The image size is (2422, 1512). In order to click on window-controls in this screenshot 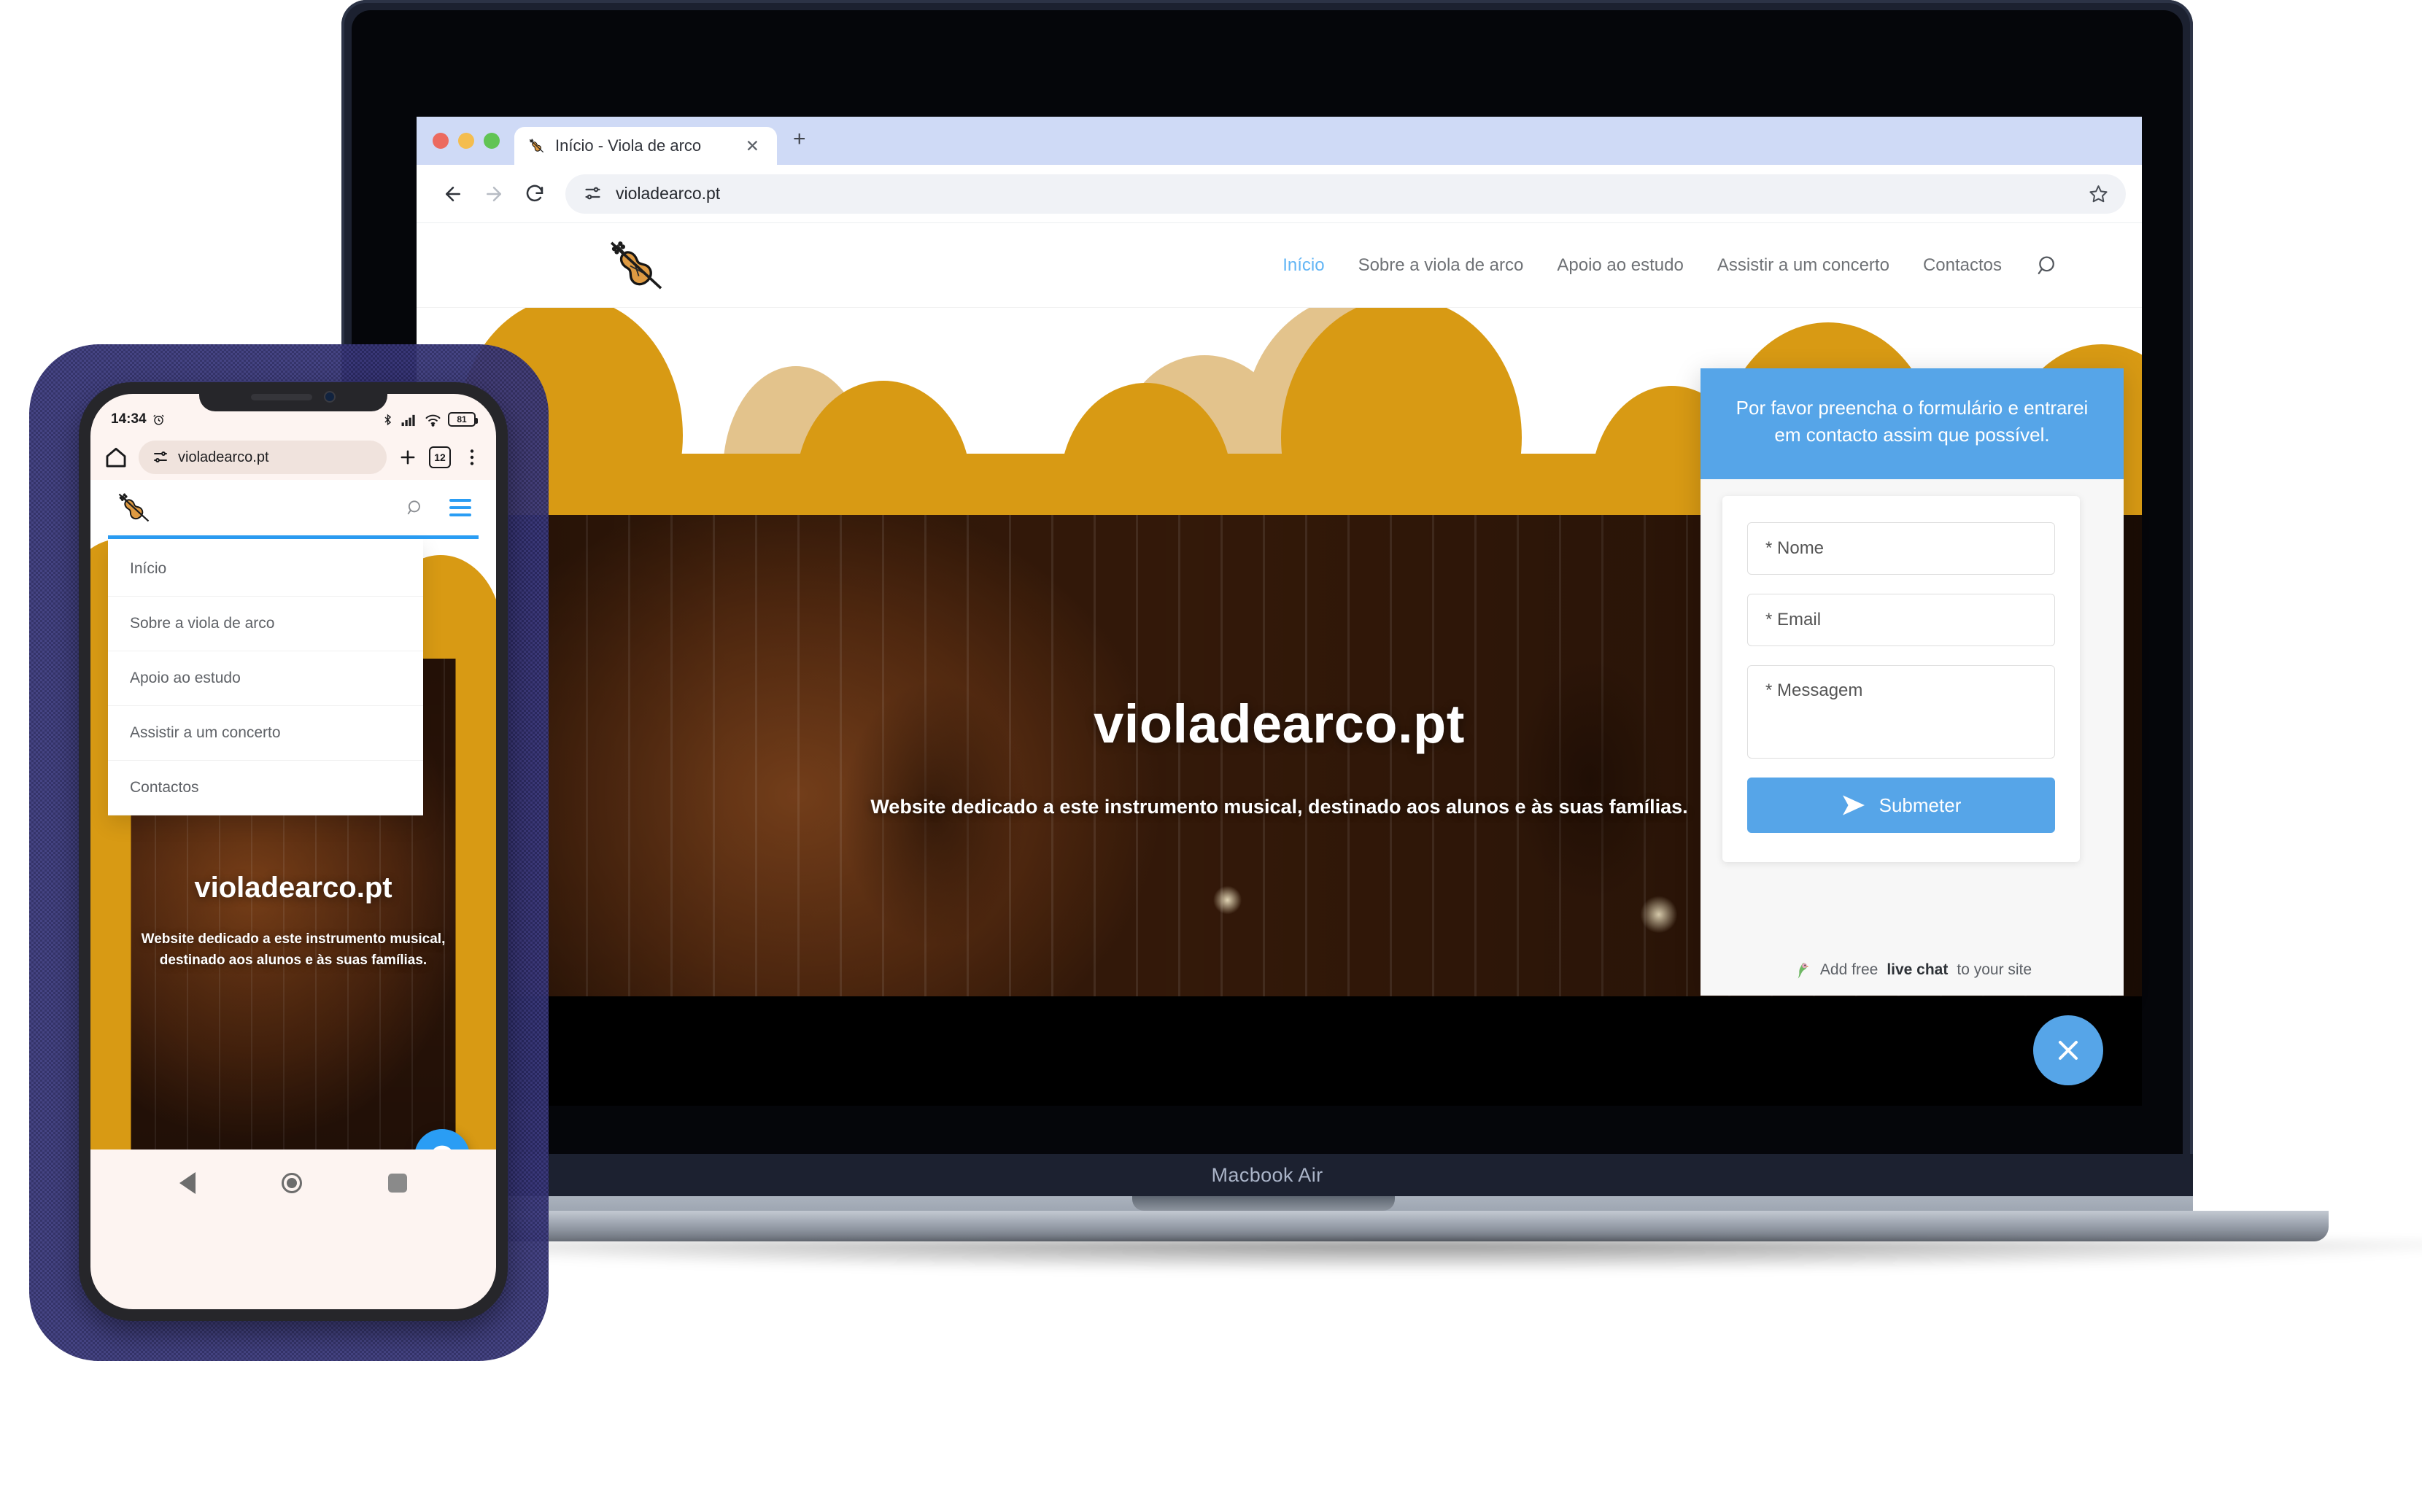, I will do `click(466, 149)`.